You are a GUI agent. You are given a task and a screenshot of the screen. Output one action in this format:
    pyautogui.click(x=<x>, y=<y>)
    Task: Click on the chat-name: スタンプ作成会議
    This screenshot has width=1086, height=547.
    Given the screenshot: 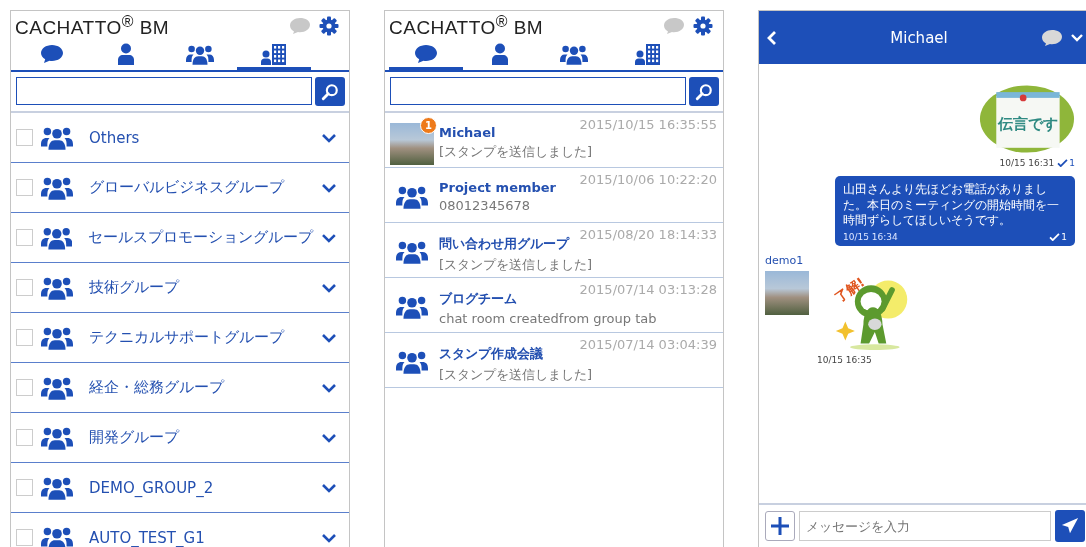 What is the action you would take?
    pyautogui.click(x=491, y=354)
    